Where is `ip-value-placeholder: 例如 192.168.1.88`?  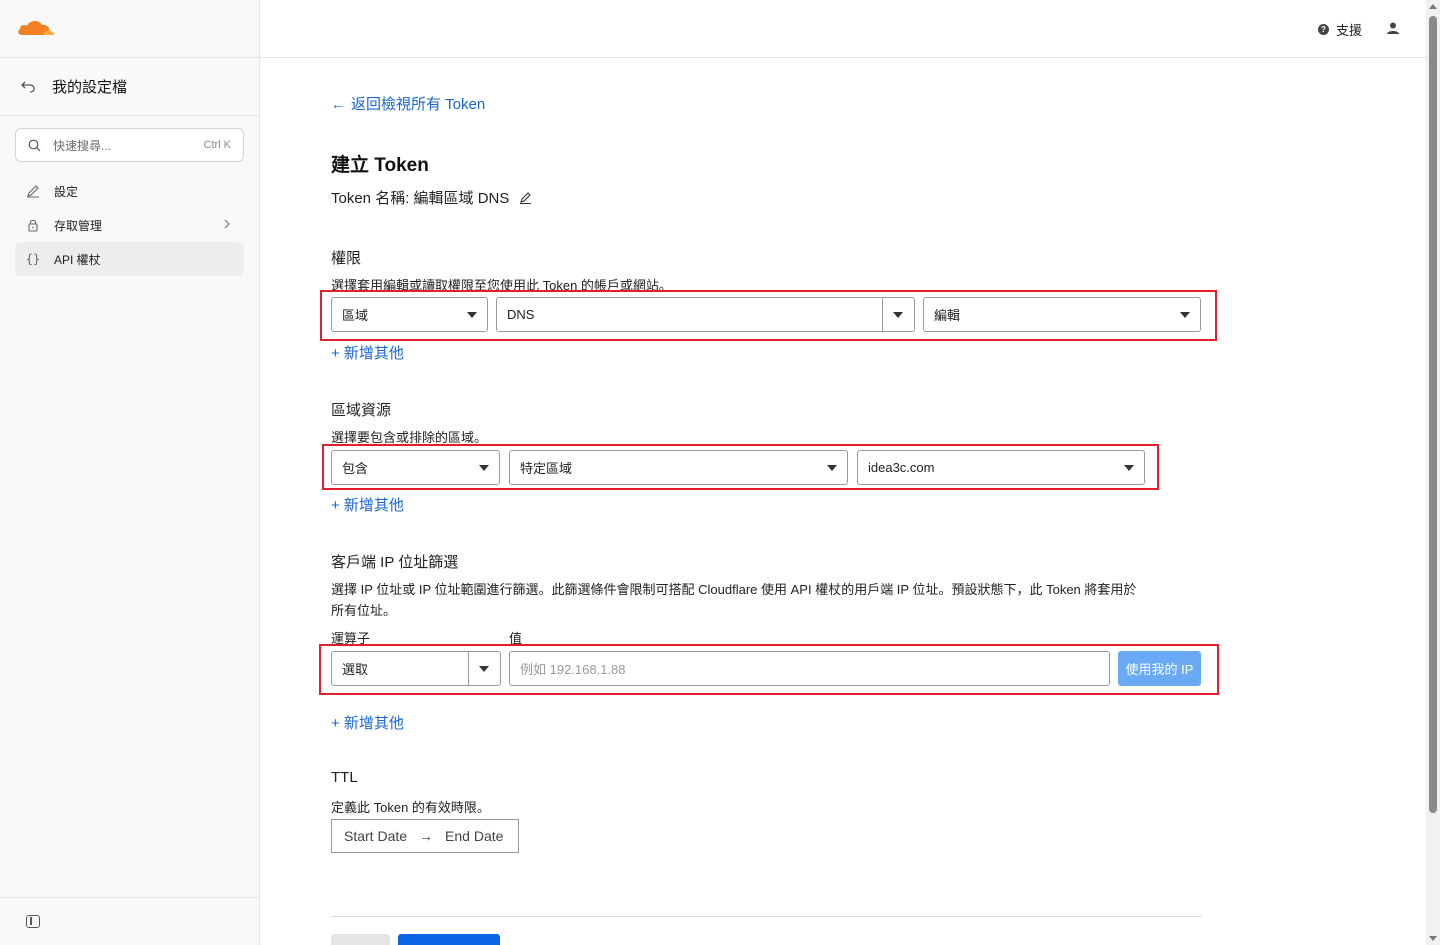
ip-value-placeholder: 例如 192.168.1.88 is located at coordinates (573, 669).